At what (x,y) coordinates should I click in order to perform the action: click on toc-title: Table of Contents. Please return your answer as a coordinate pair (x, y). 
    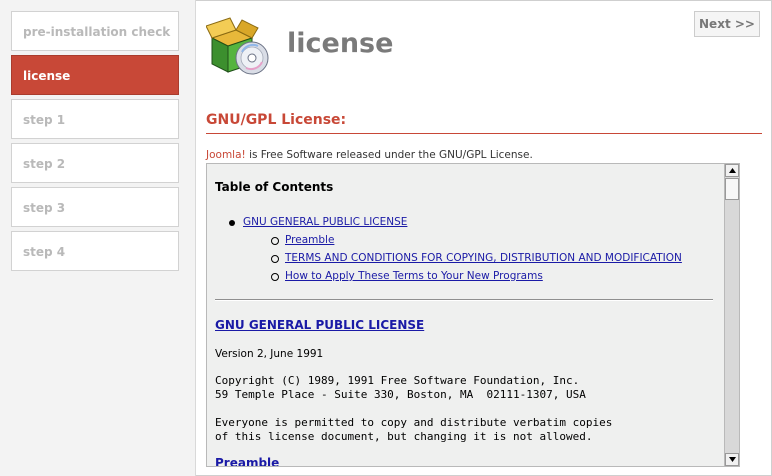
    Looking at the image, I should click on (274, 187).